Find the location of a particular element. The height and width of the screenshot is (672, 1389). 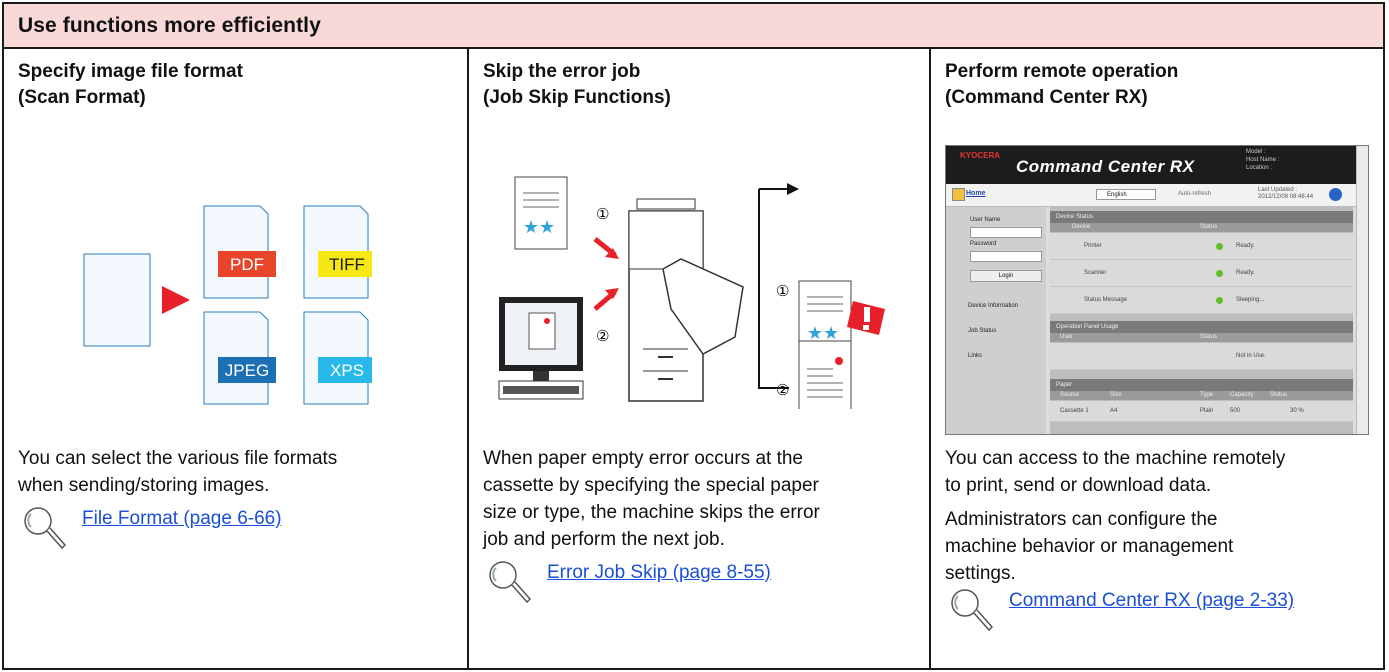

desc-line: to print, send or download data. is located at coordinates (1078, 485).